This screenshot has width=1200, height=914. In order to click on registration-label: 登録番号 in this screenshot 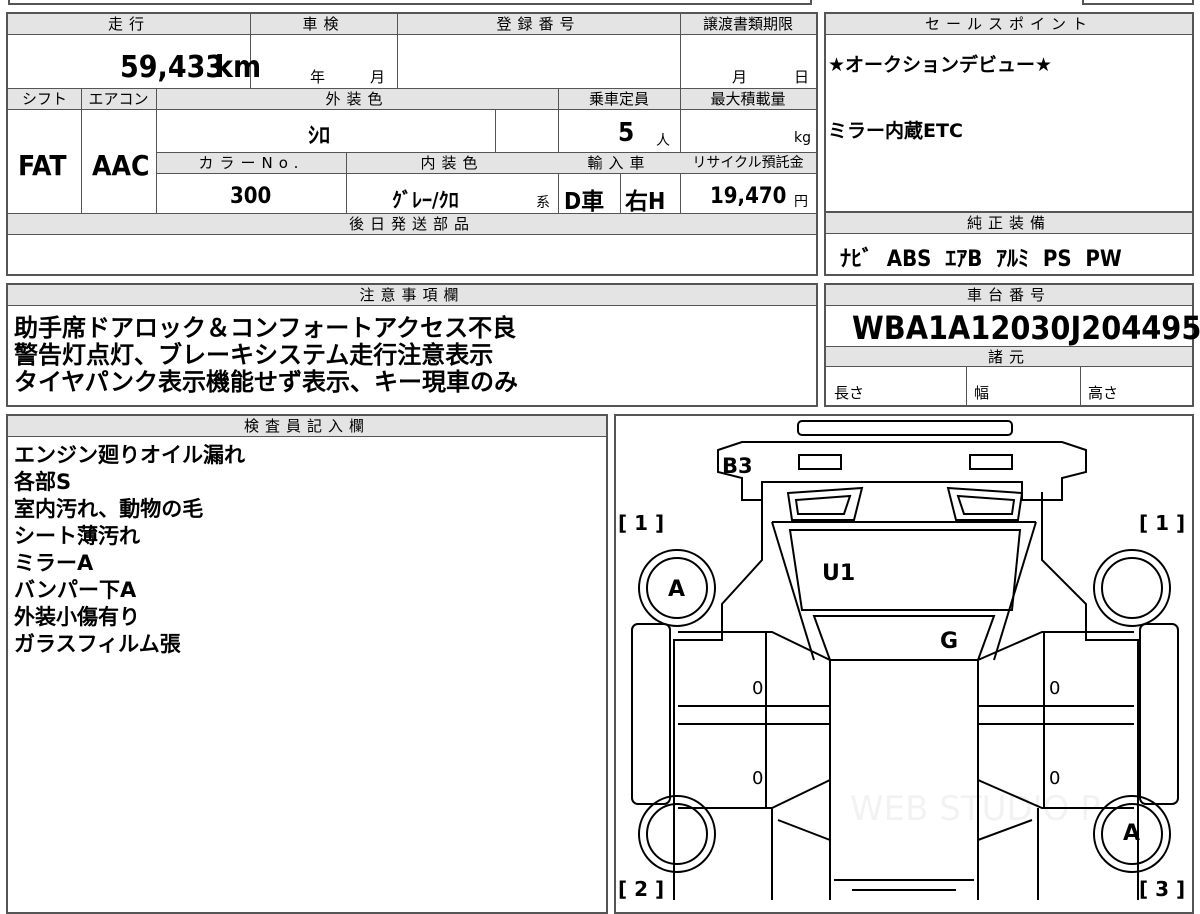, I will do `click(538, 24)`.